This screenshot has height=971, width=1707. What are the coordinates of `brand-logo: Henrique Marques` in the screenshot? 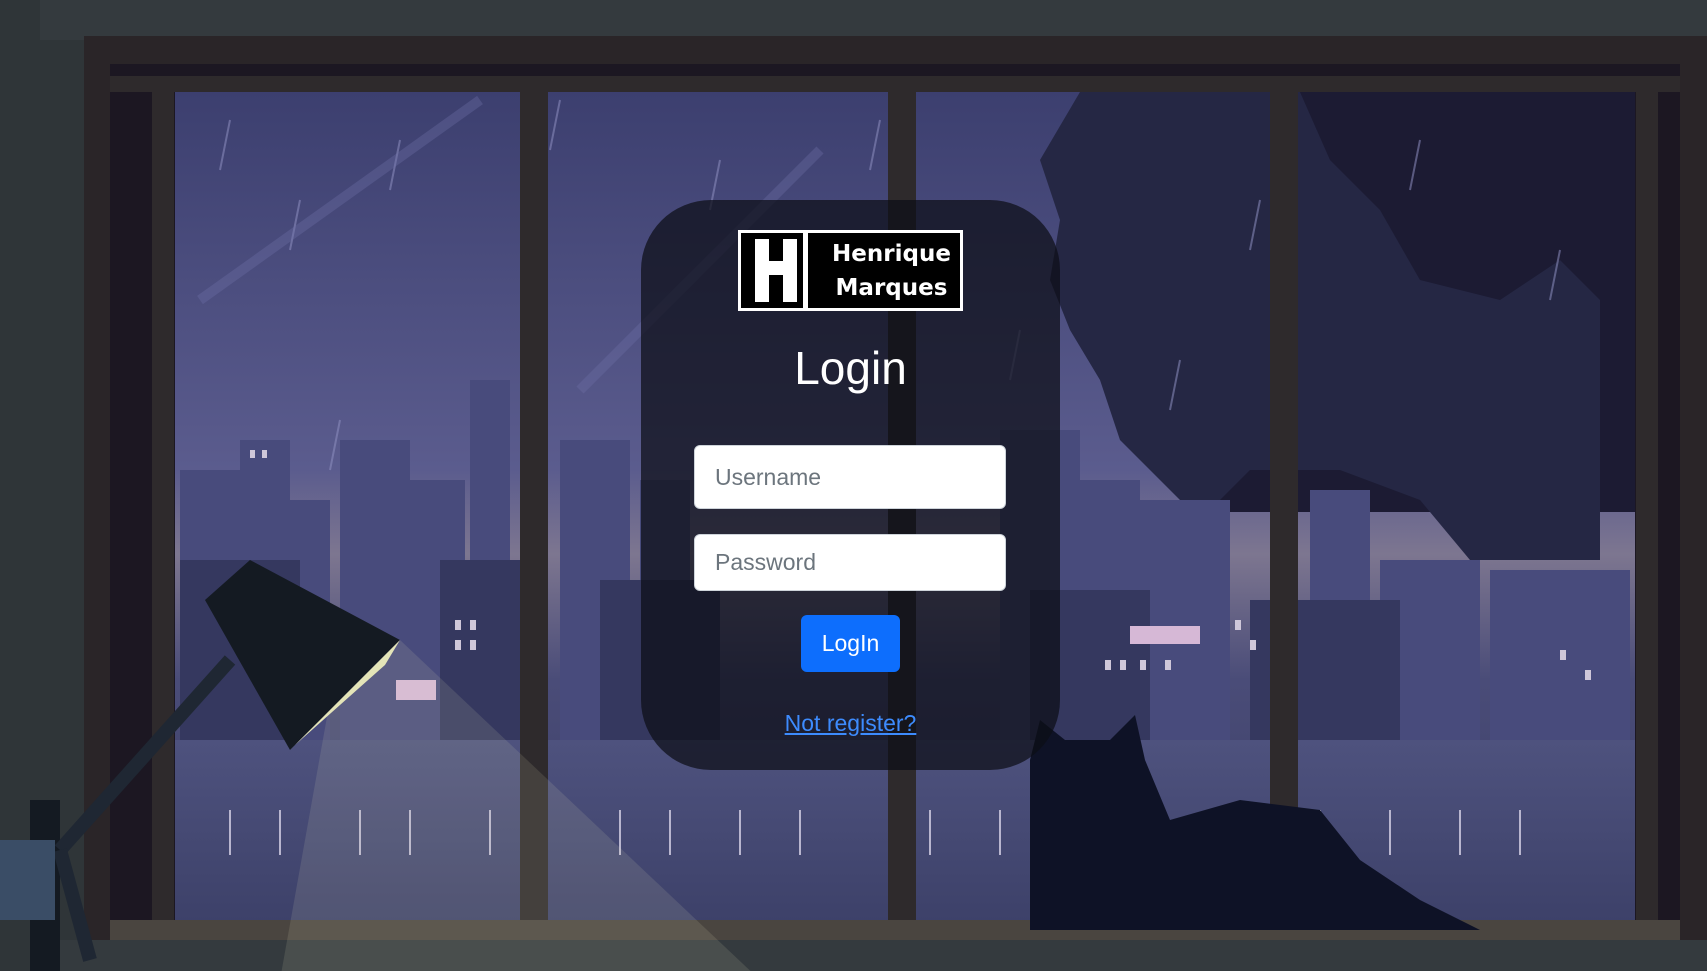 It's located at (850, 270).